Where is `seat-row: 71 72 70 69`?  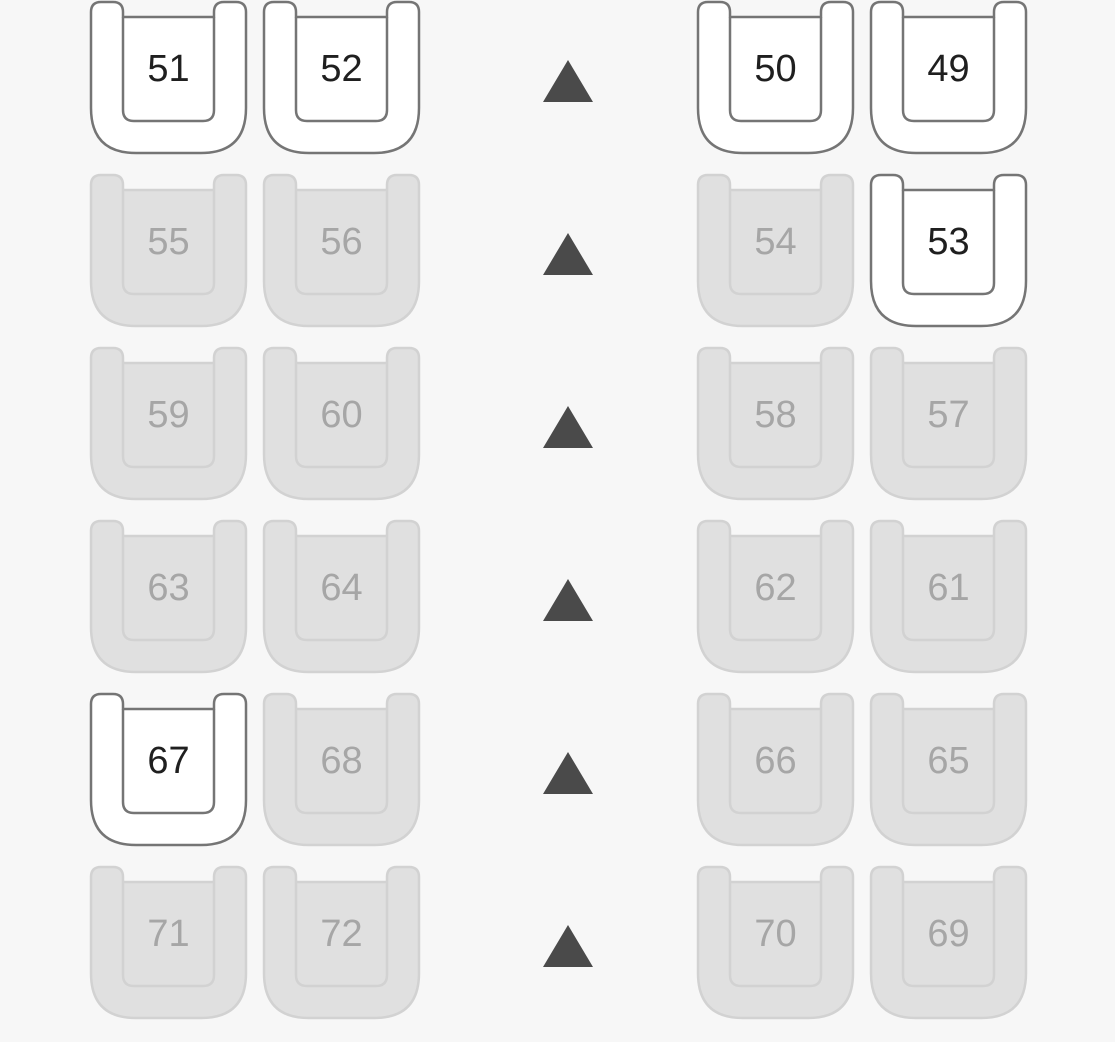 seat-row: 71 72 70 69 is located at coordinates (557, 942).